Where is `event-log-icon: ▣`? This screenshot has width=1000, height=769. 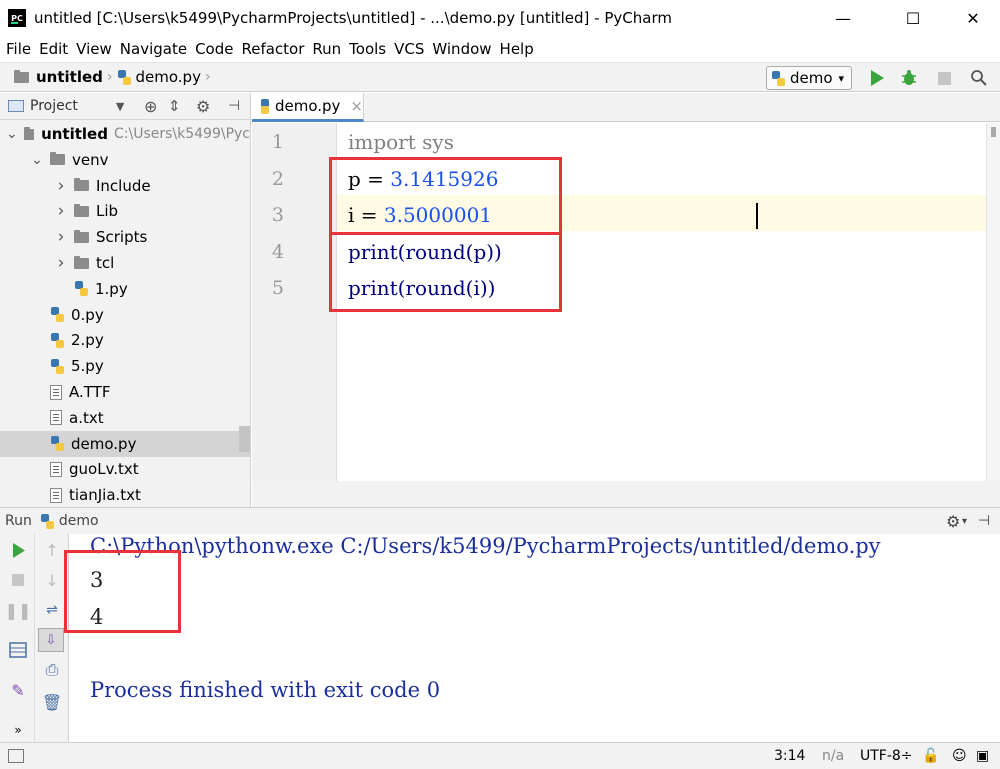 event-log-icon: ▣ is located at coordinates (982, 756).